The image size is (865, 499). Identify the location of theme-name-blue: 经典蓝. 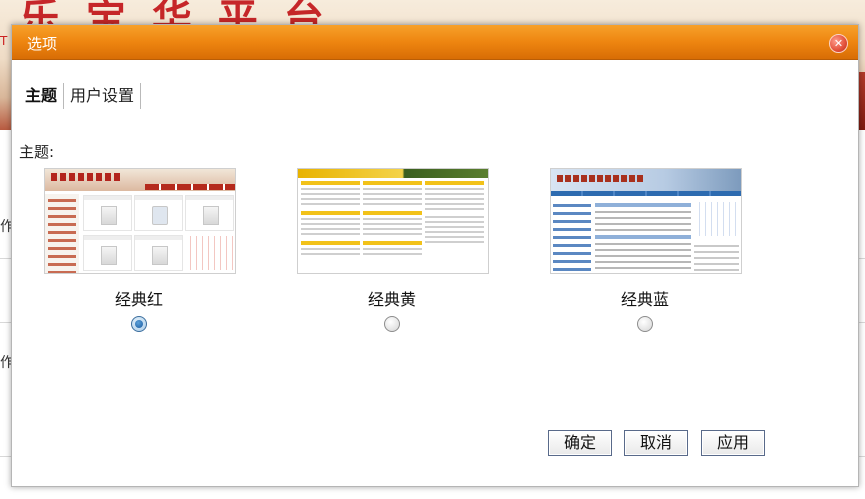
(644, 299).